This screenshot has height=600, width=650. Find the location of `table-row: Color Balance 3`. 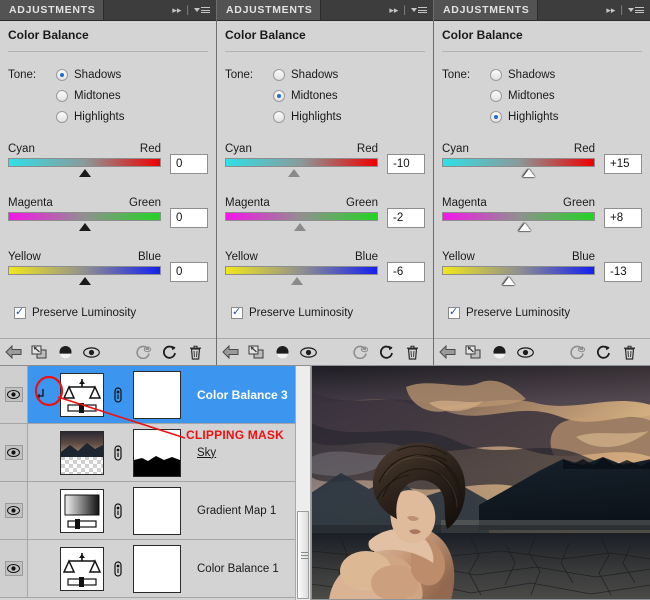

table-row: Color Balance 3 is located at coordinates (155, 395).